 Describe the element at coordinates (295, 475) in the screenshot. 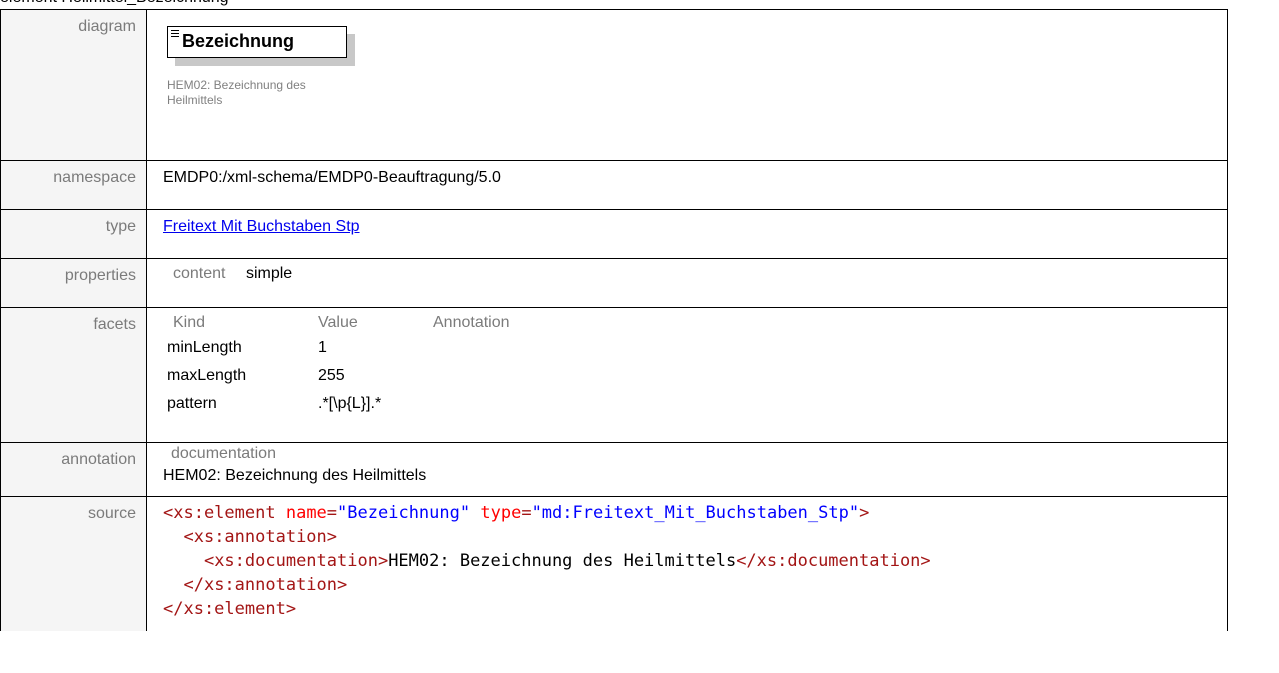

I see `annotation-text: HEM02: Bezeichnung des Heilmittels` at that location.